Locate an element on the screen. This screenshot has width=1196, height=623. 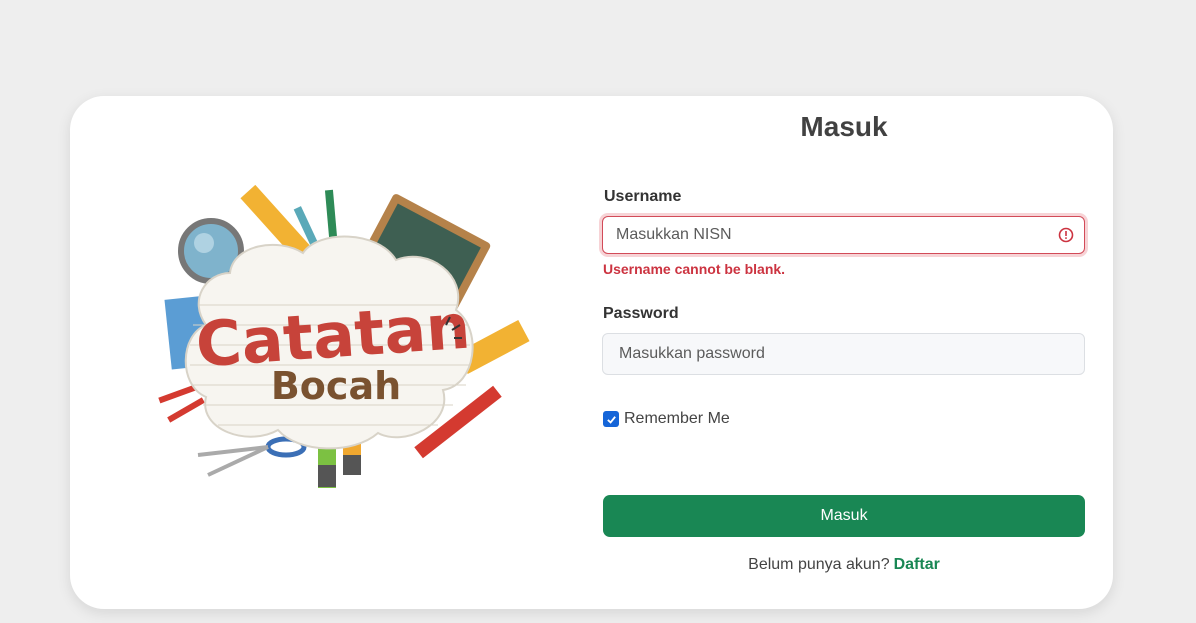
username-label: Username is located at coordinates (643, 196).